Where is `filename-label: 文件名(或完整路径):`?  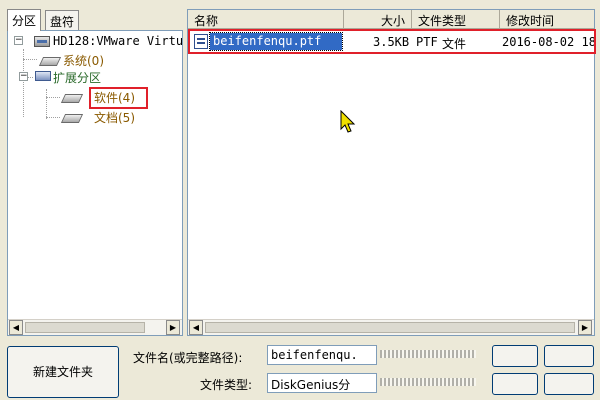
filename-label: 文件名(或完整路径): is located at coordinates (188, 358).